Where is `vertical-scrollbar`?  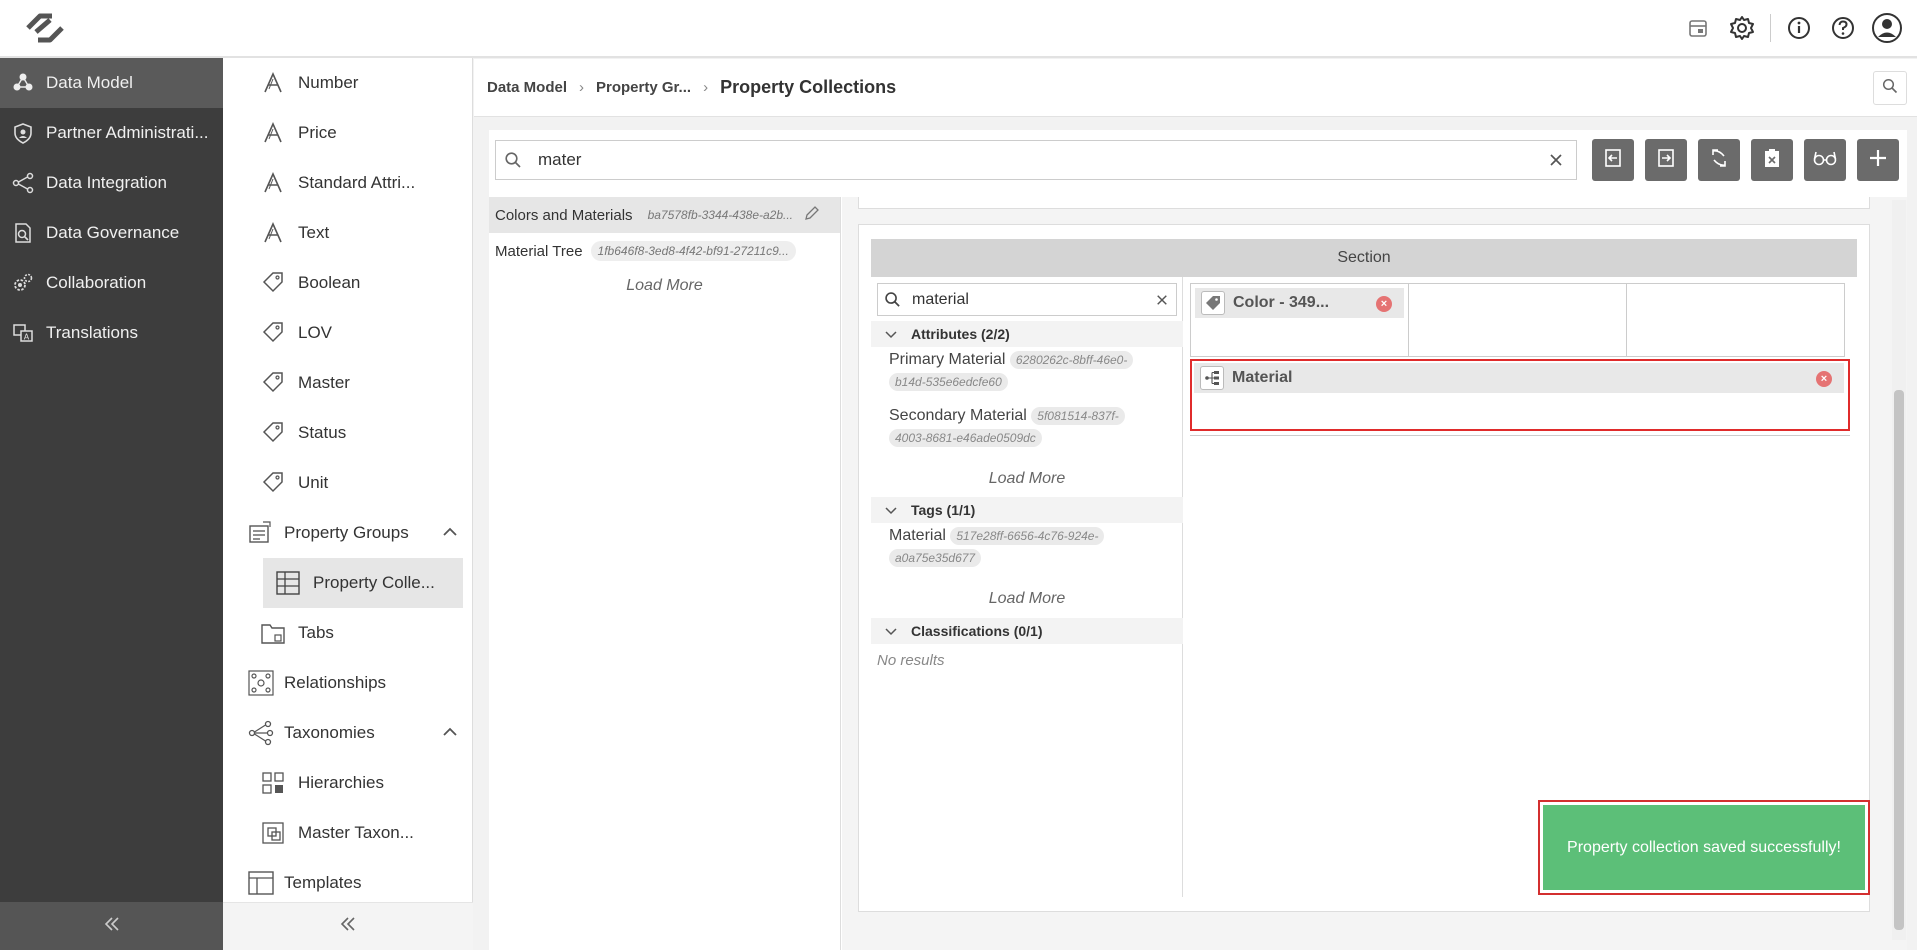
vertical-scrollbar is located at coordinates (1899, 570).